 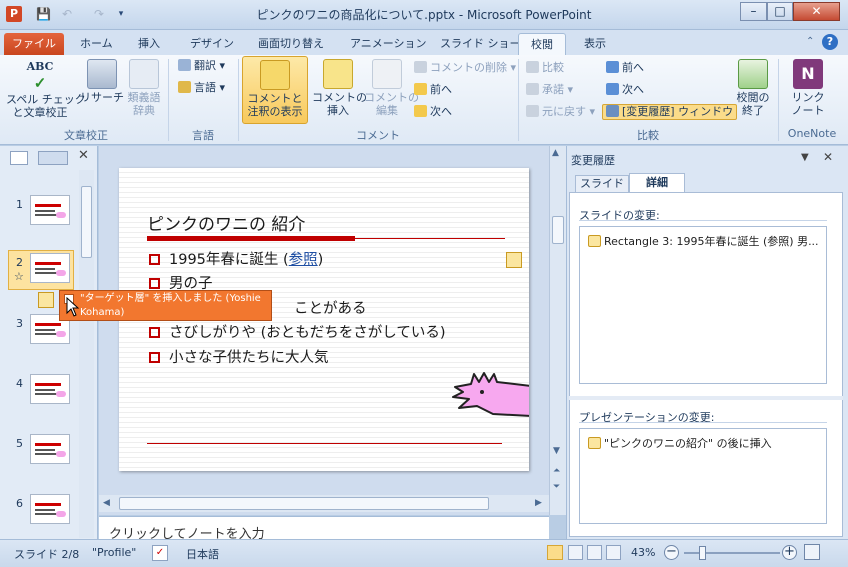 I want to click on minimize-button: –, so click(x=753, y=11).